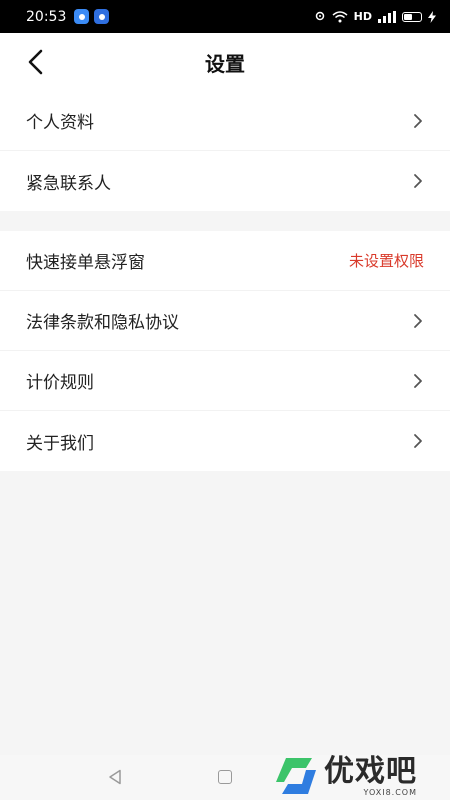 The image size is (450, 800). Describe the element at coordinates (375, 16) in the screenshot. I see `status-indicators: HD` at that location.